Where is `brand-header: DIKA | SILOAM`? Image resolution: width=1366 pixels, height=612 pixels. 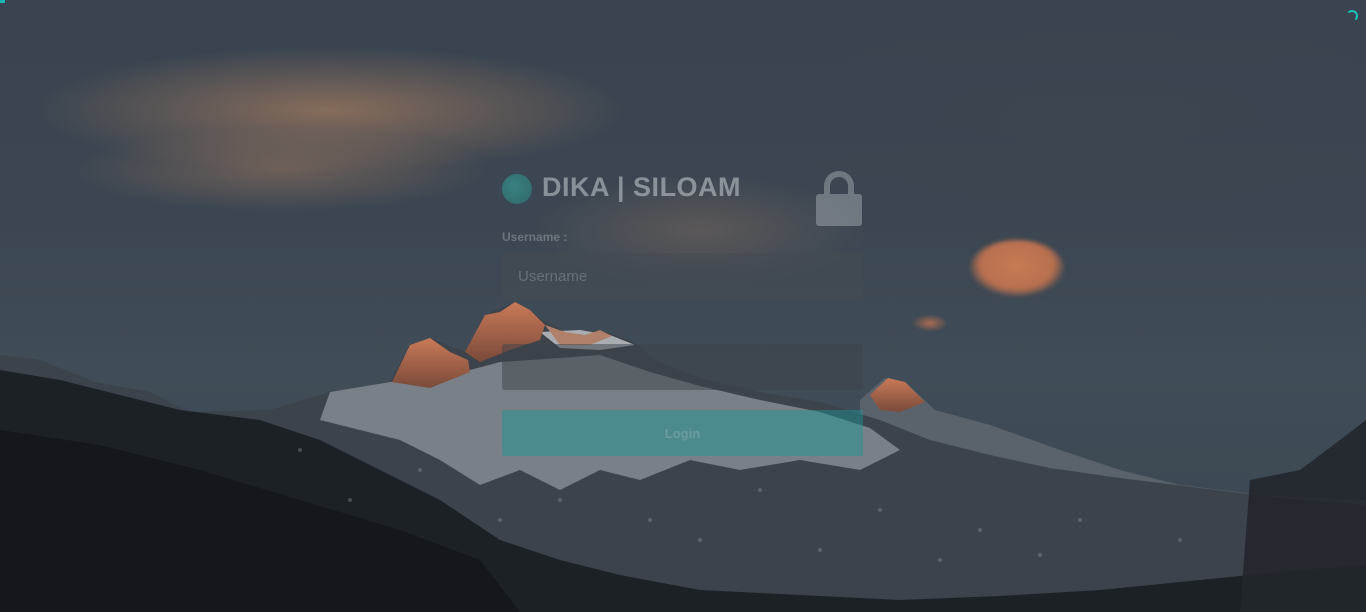 brand-header: DIKA | SILOAM is located at coordinates (683, 198).